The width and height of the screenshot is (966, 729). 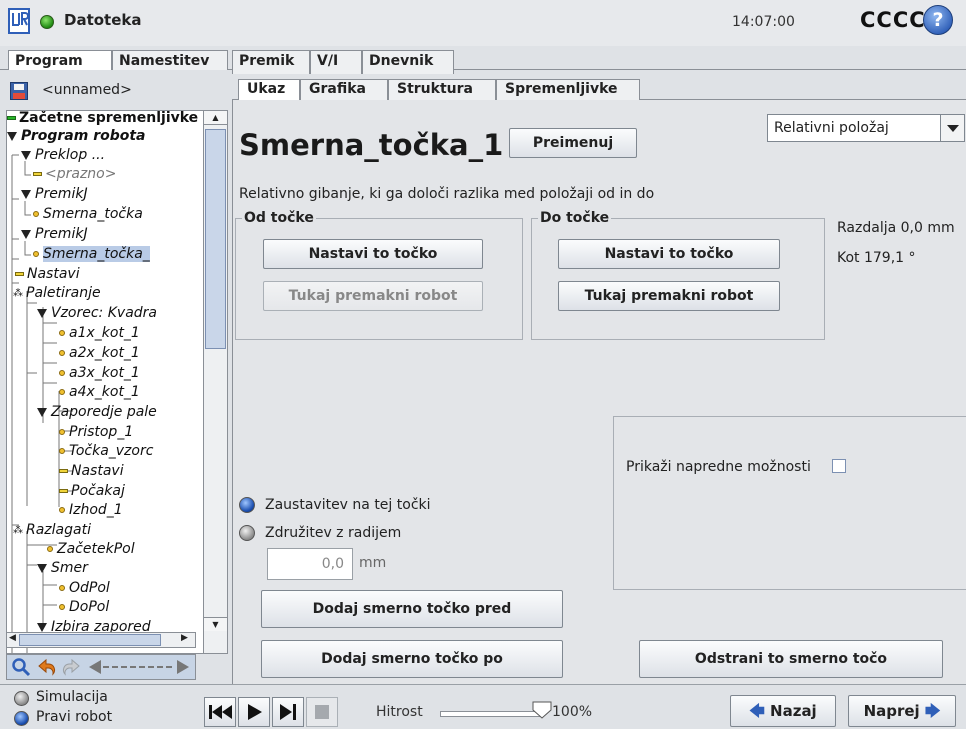 I want to click on skip-back-icon, so click(x=220, y=712).